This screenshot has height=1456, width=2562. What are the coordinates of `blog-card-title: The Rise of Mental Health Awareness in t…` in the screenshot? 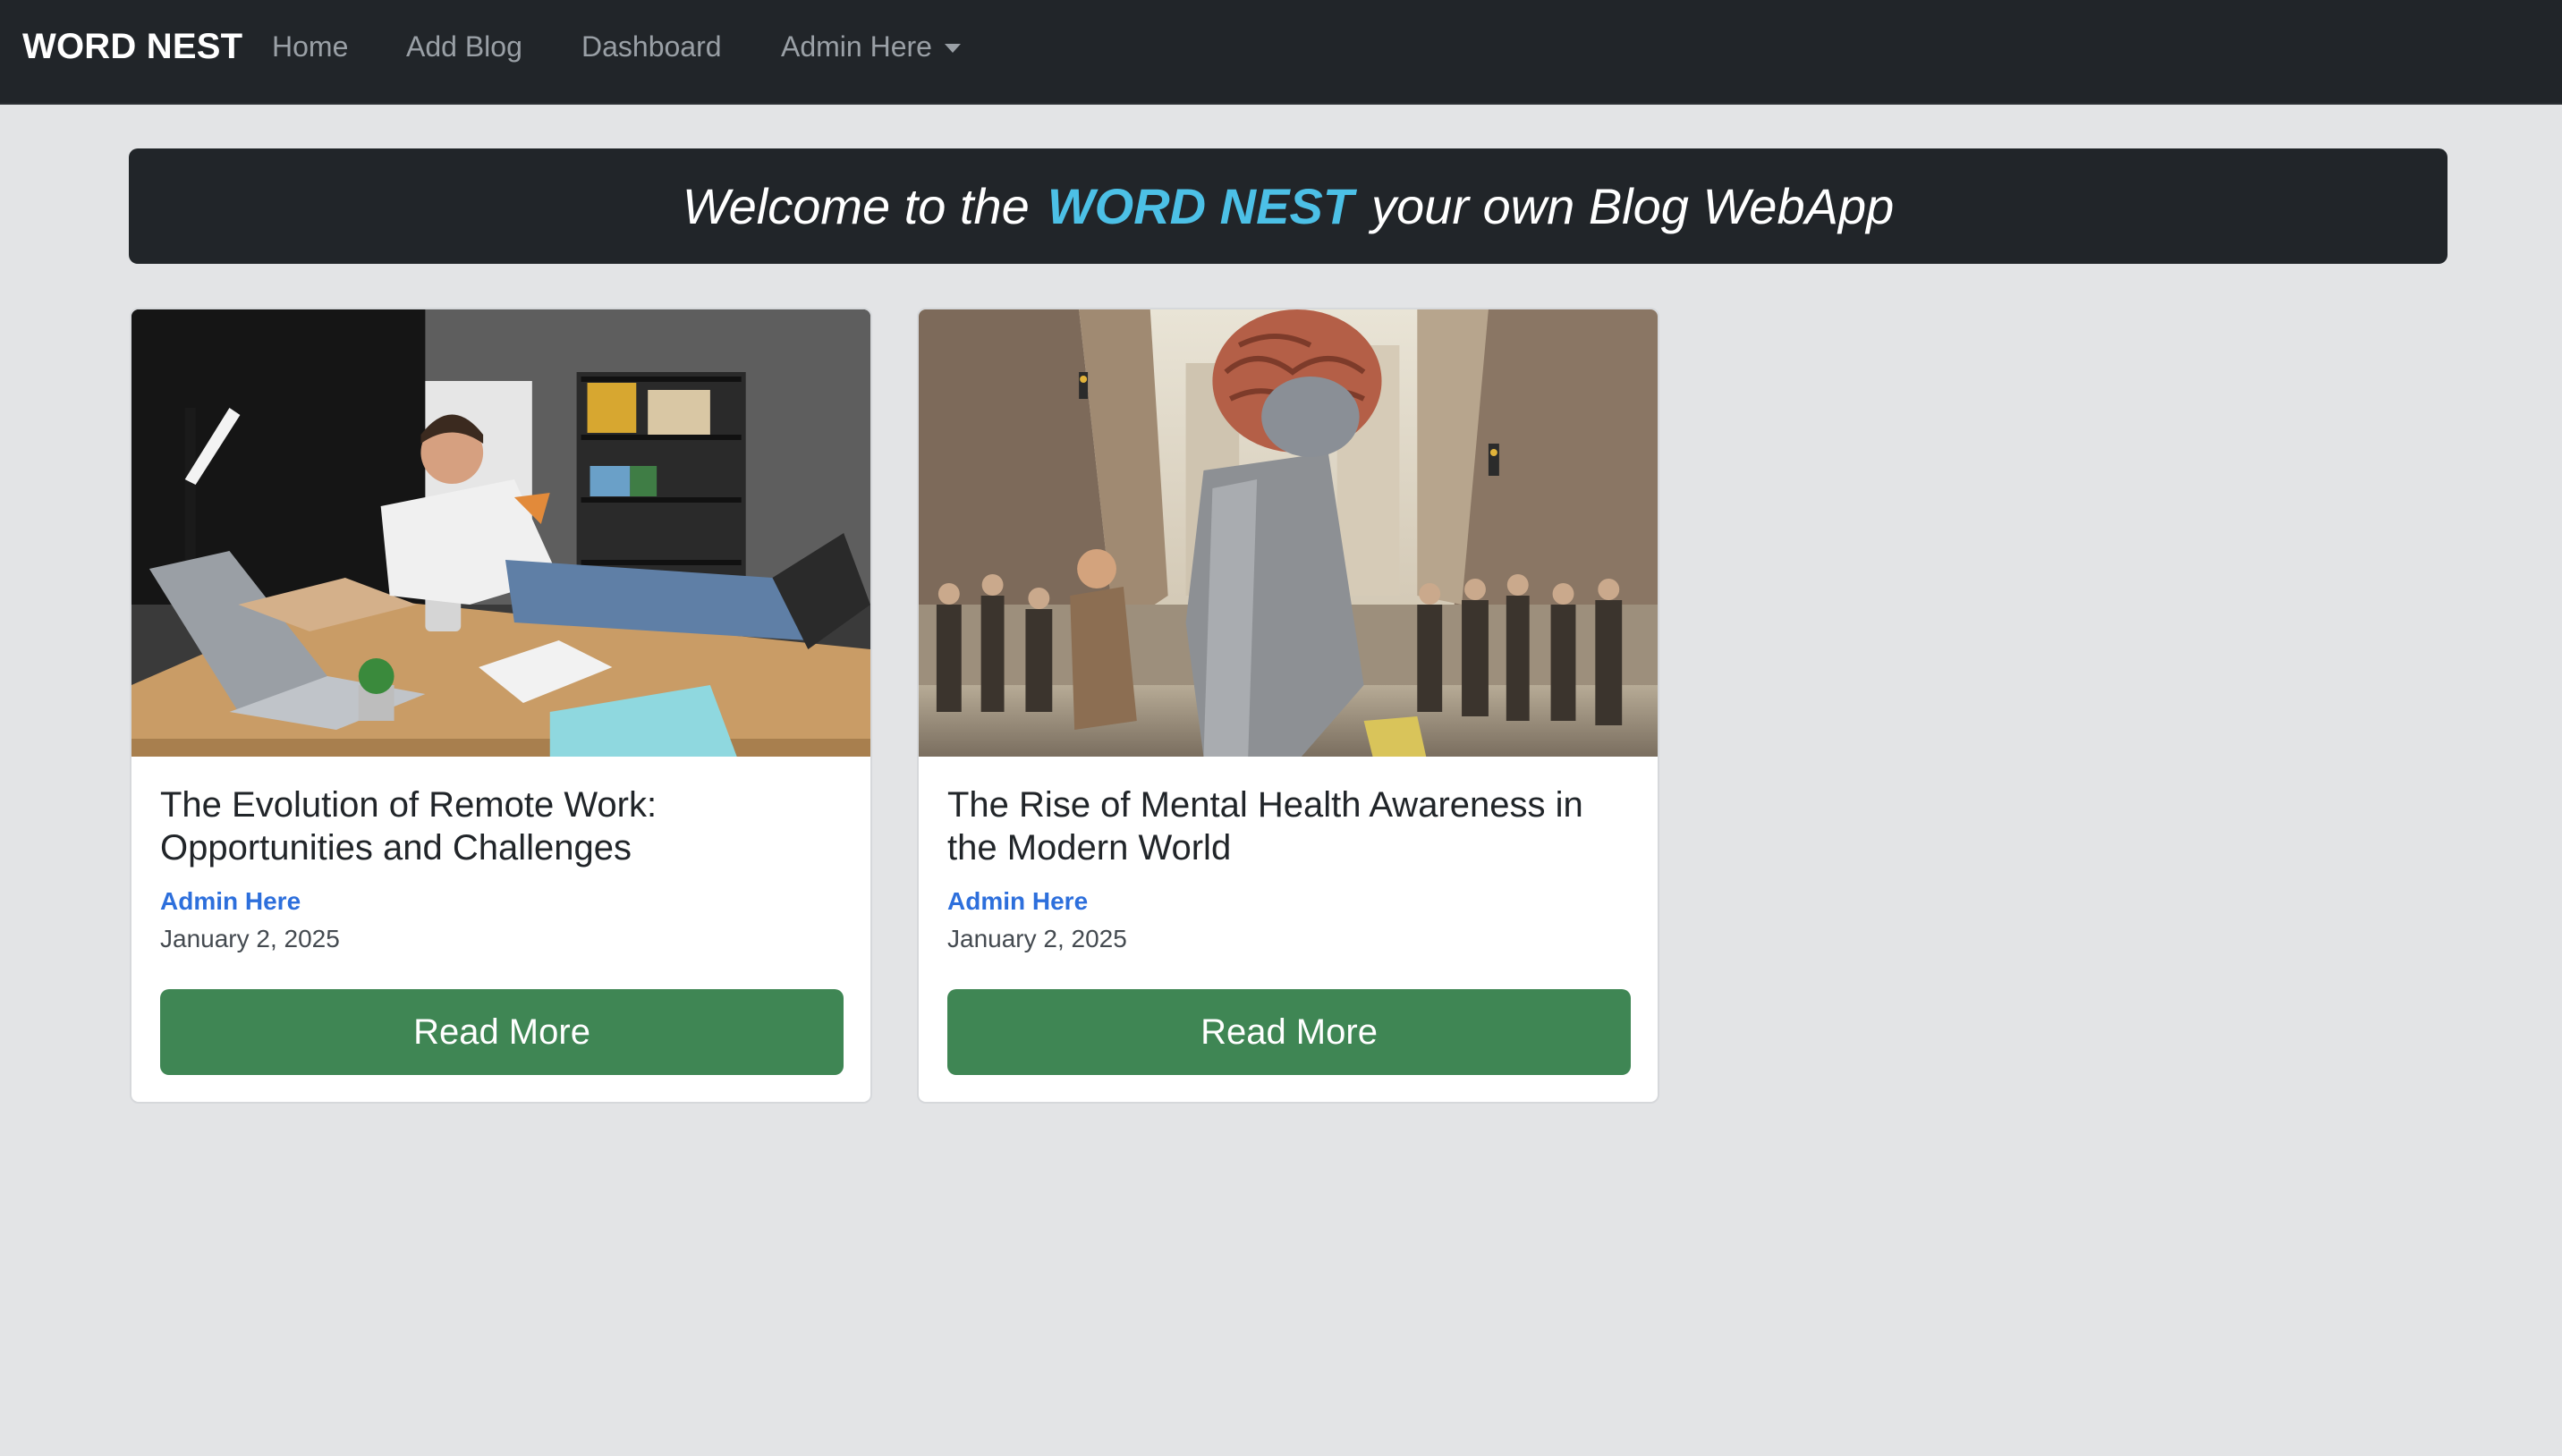 It's located at (1291, 826).